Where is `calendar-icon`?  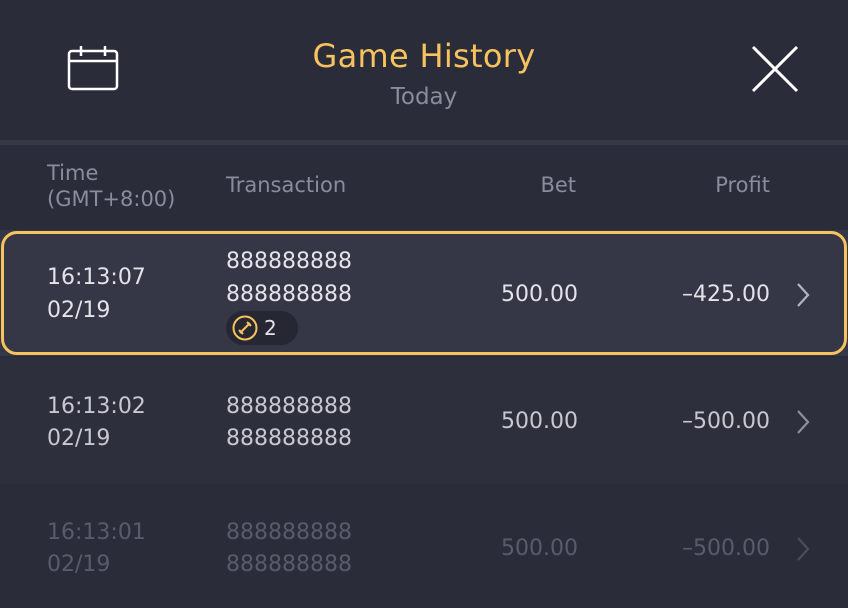 calendar-icon is located at coordinates (93, 68).